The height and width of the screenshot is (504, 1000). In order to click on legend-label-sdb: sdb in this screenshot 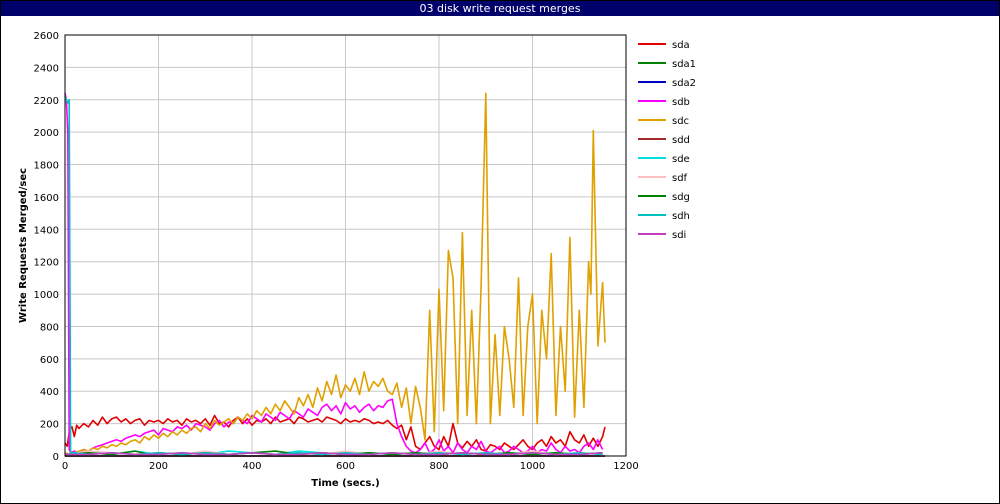, I will do `click(681, 102)`.